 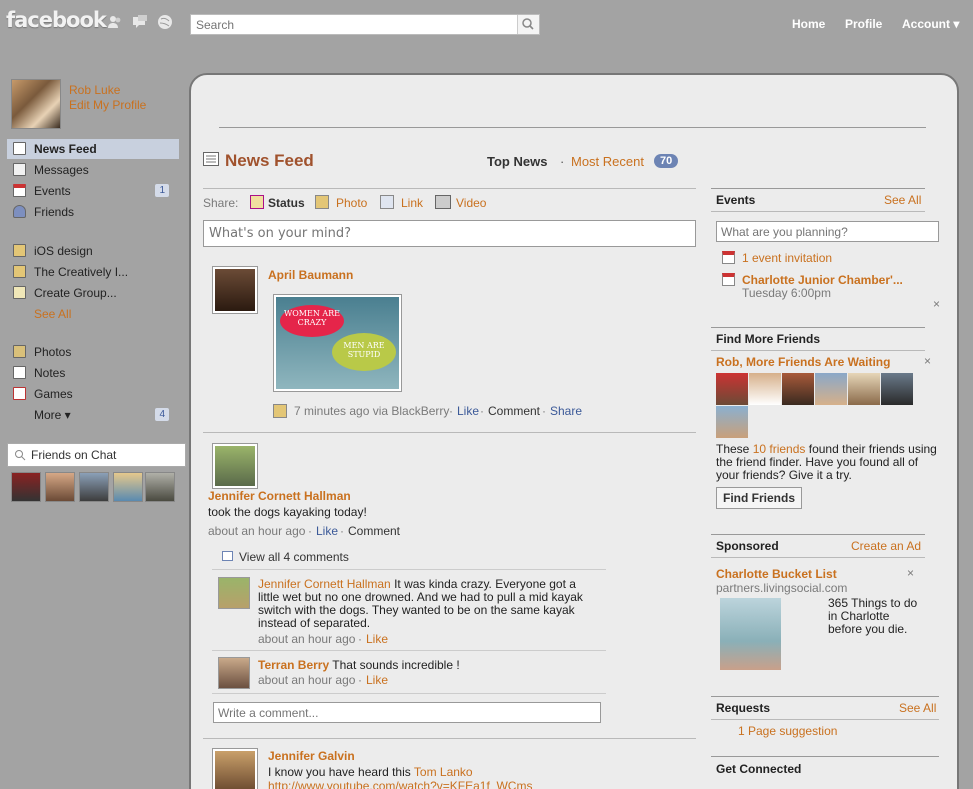 I want to click on comment-input, so click(x=407, y=712).